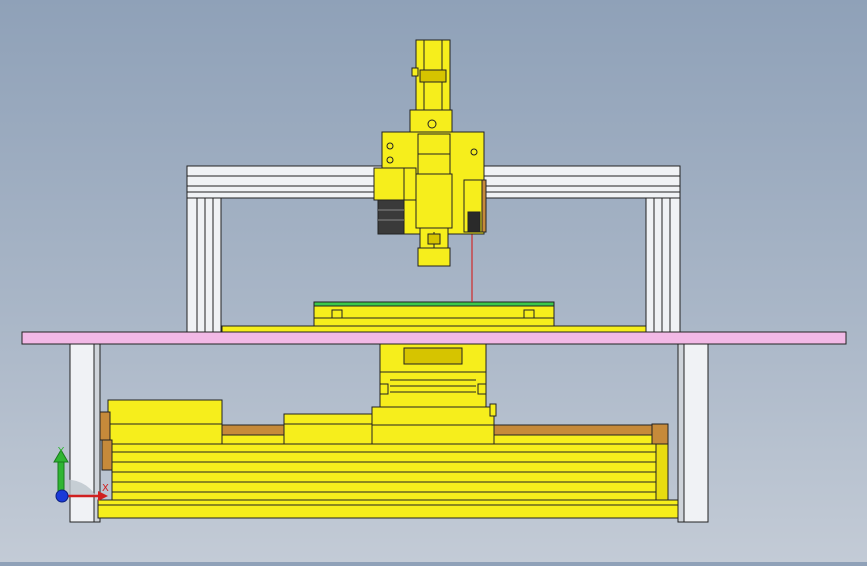 The width and height of the screenshot is (867, 566). What do you see at coordinates (693, 433) in the screenshot?
I see `right-leg` at bounding box center [693, 433].